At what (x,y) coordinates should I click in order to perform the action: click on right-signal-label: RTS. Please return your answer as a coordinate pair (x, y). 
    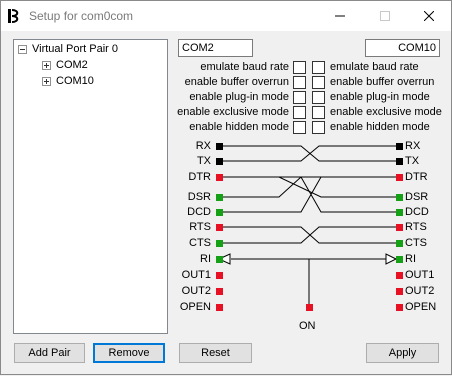
    Looking at the image, I should click on (416, 227).